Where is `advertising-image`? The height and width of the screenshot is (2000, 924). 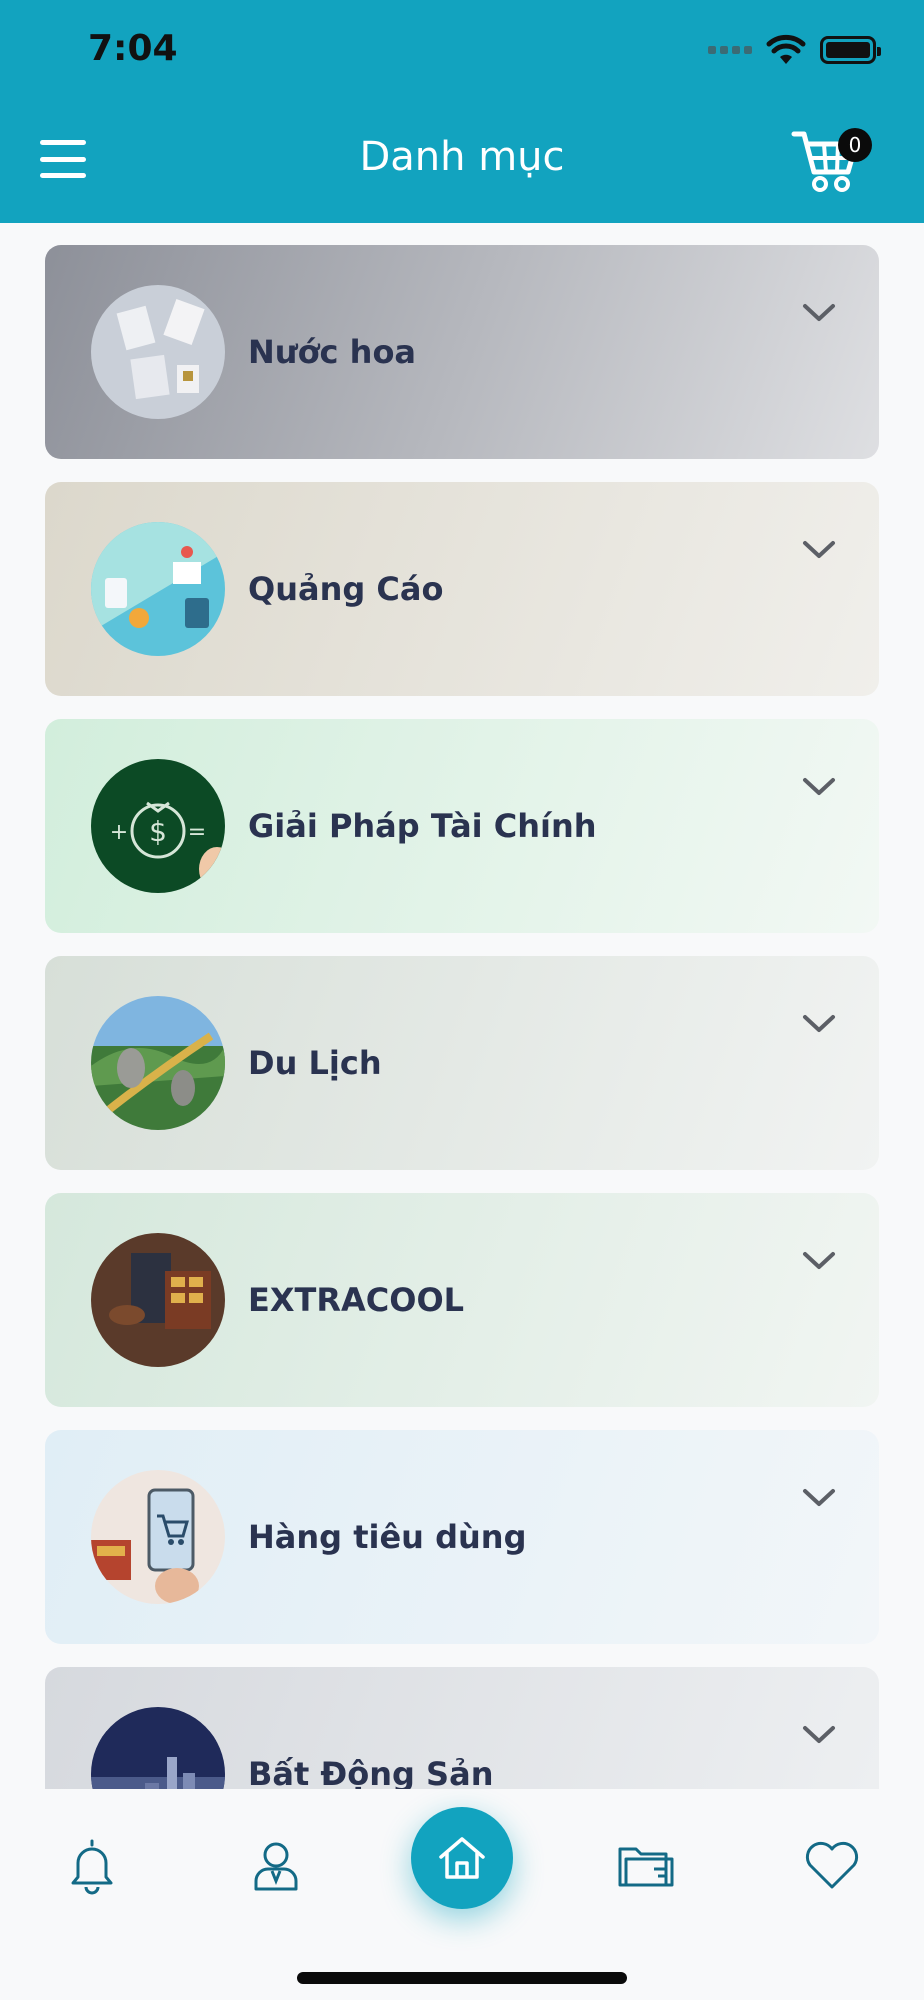 advertising-image is located at coordinates (158, 589).